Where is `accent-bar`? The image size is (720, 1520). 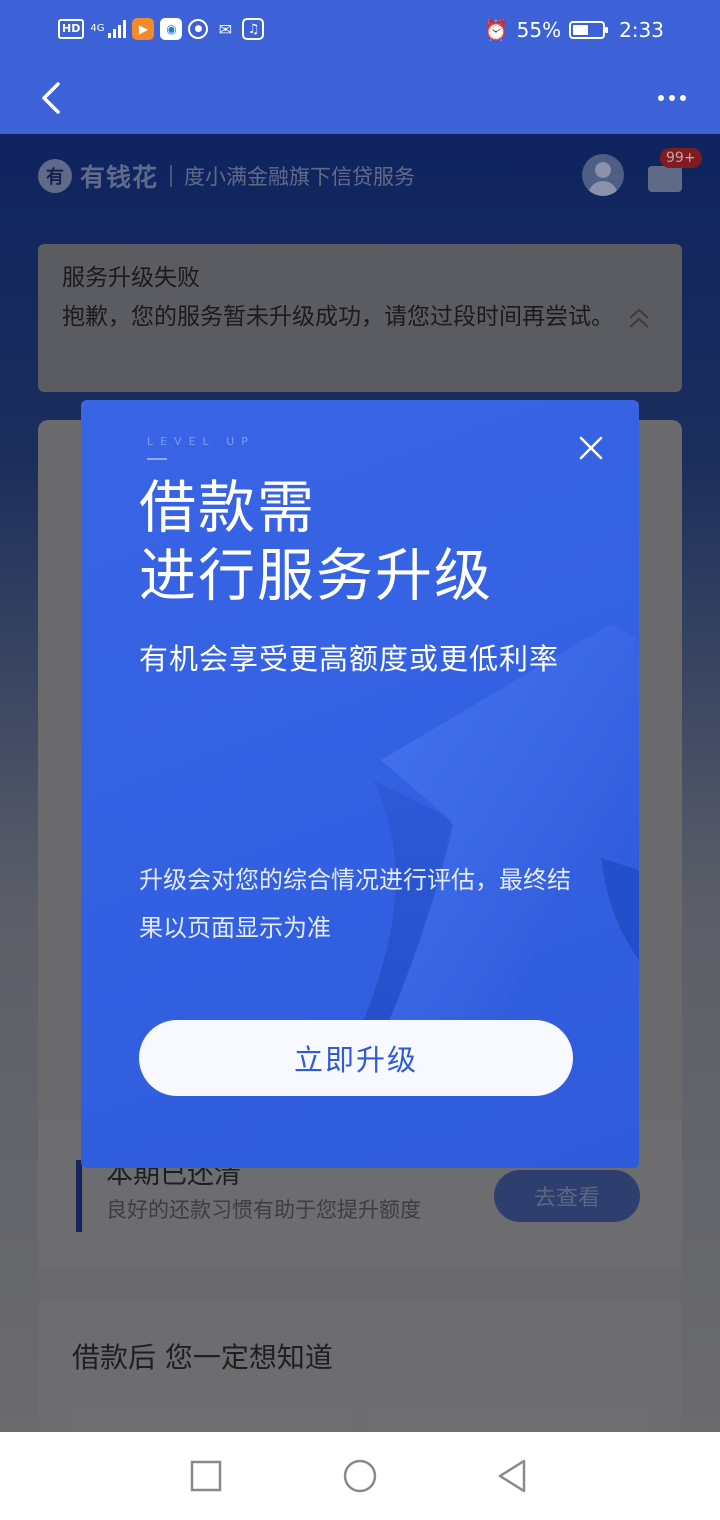
accent-bar is located at coordinates (79, 1196).